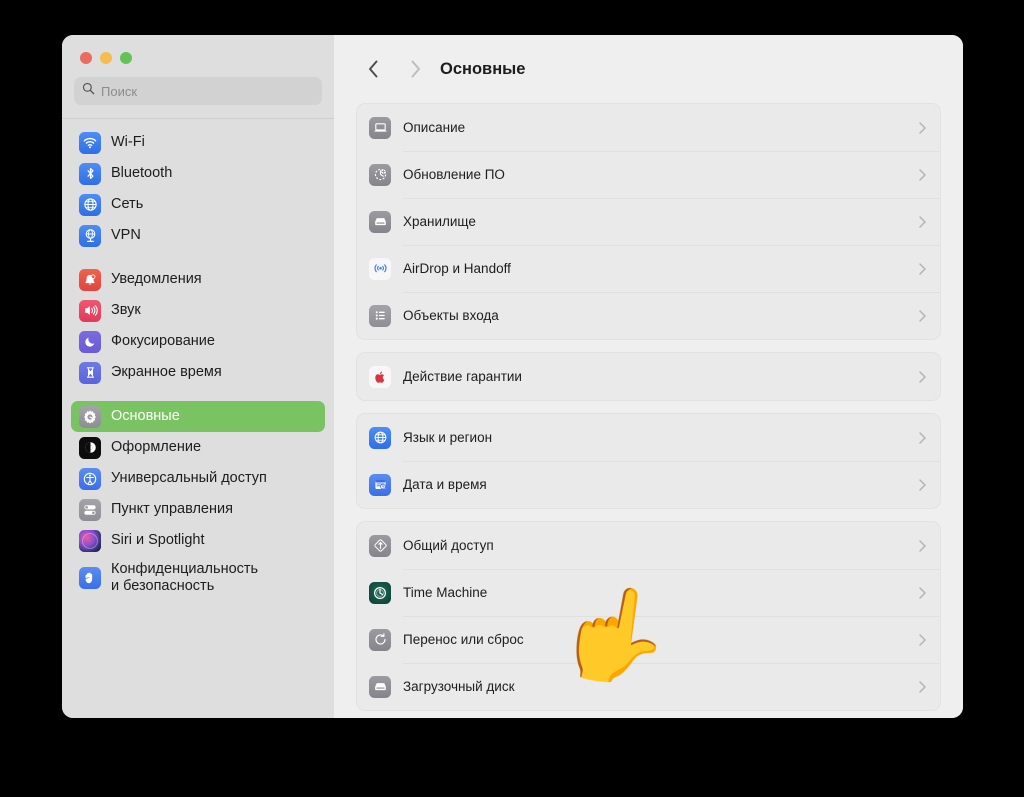 The image size is (1024, 797). Describe the element at coordinates (90, 204) in the screenshot. I see `network-globe-icon` at that location.